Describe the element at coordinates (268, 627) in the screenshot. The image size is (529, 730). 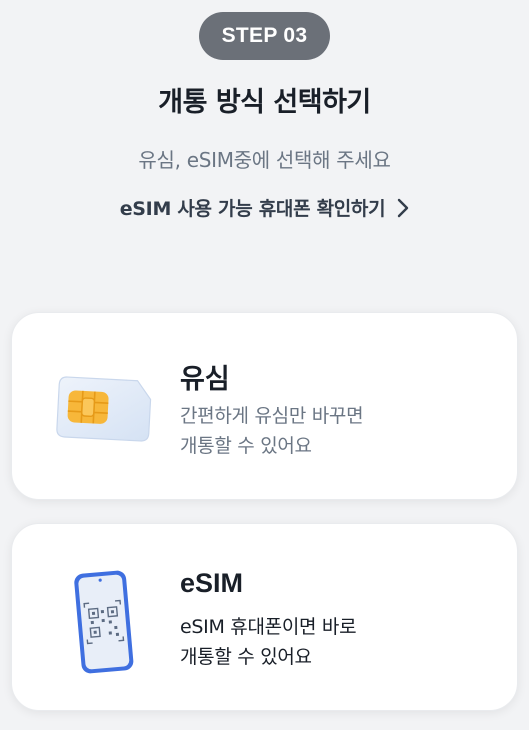
I see `option-description-line: eSIM 휴대폰이면 바로` at that location.